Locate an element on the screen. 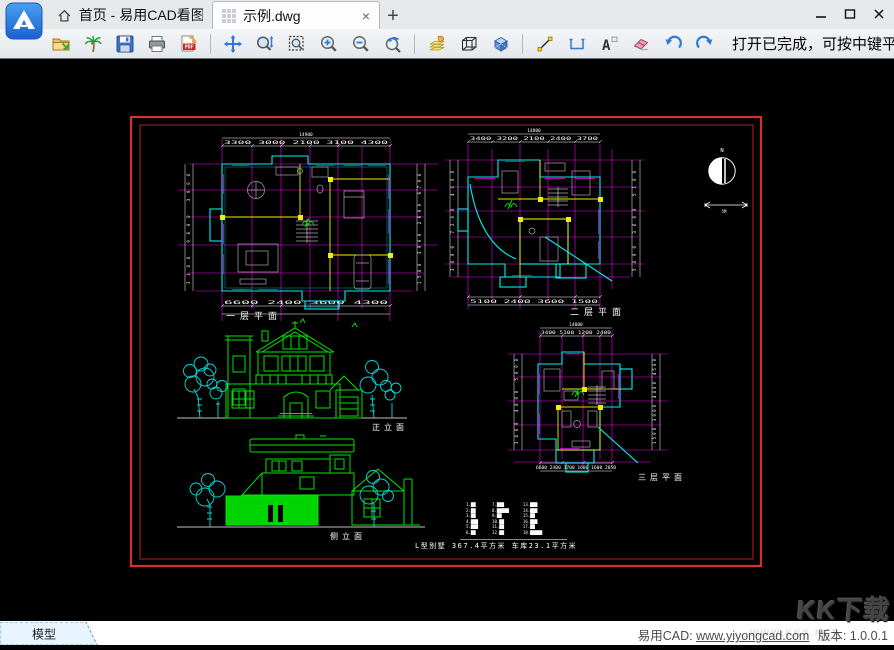 This screenshot has height=650, width=894. home-icon is located at coordinates (64, 15).